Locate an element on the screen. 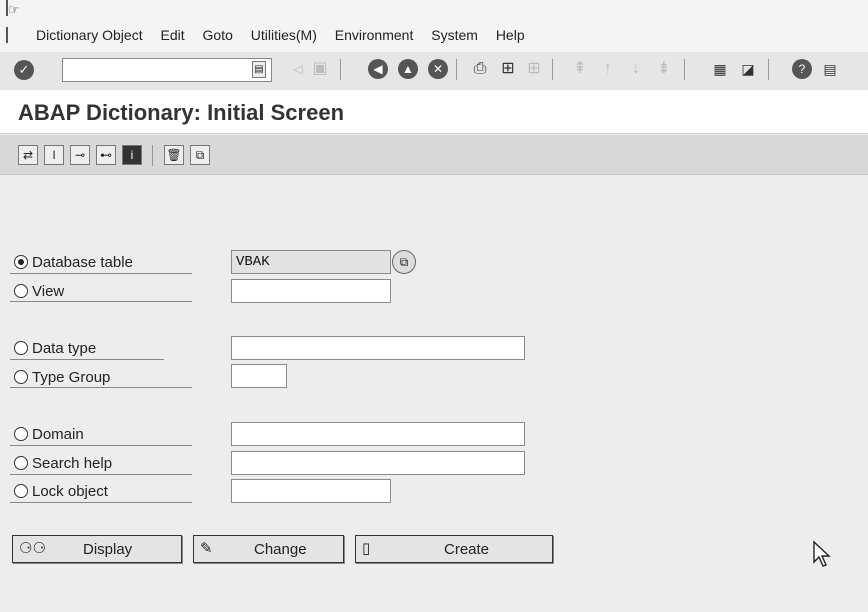  mouse-pointer-icon is located at coordinates (822, 553).